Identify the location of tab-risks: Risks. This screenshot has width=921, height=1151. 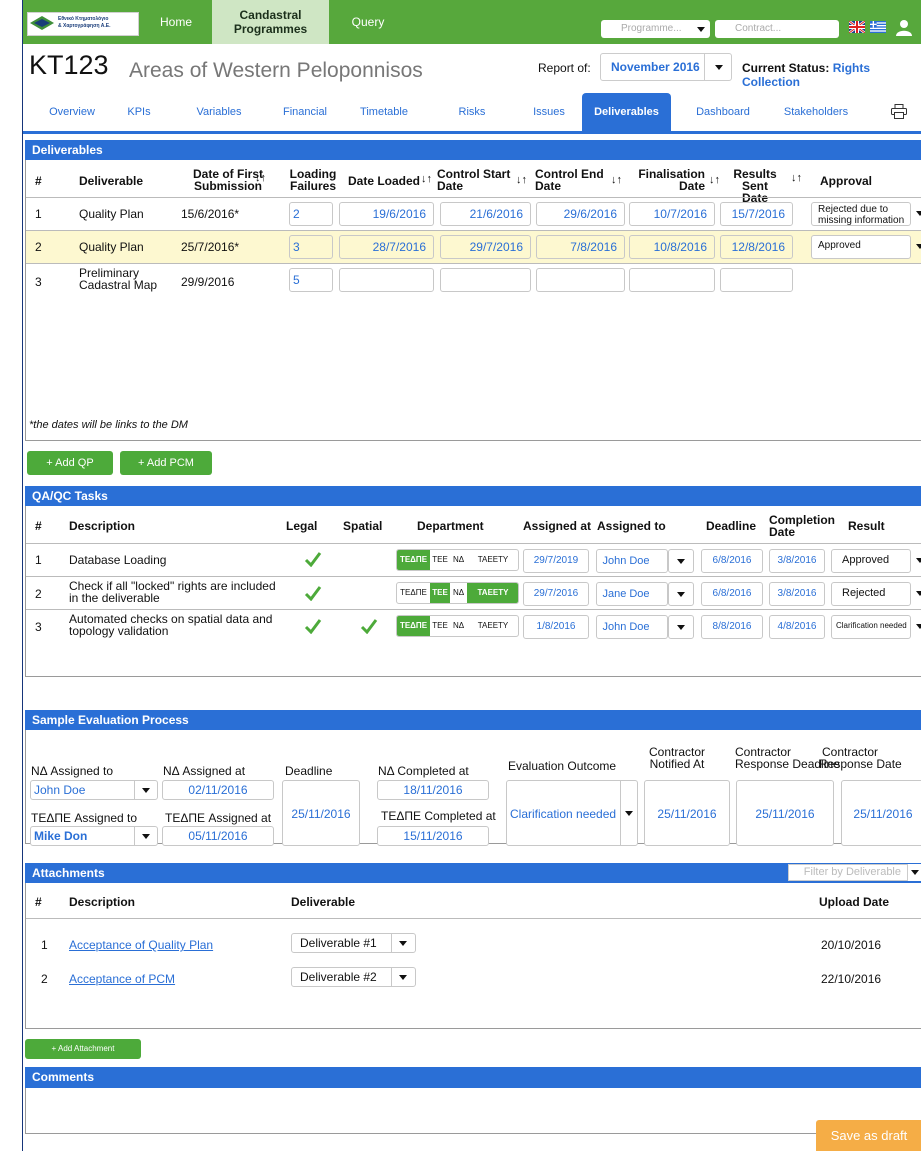
(472, 112).